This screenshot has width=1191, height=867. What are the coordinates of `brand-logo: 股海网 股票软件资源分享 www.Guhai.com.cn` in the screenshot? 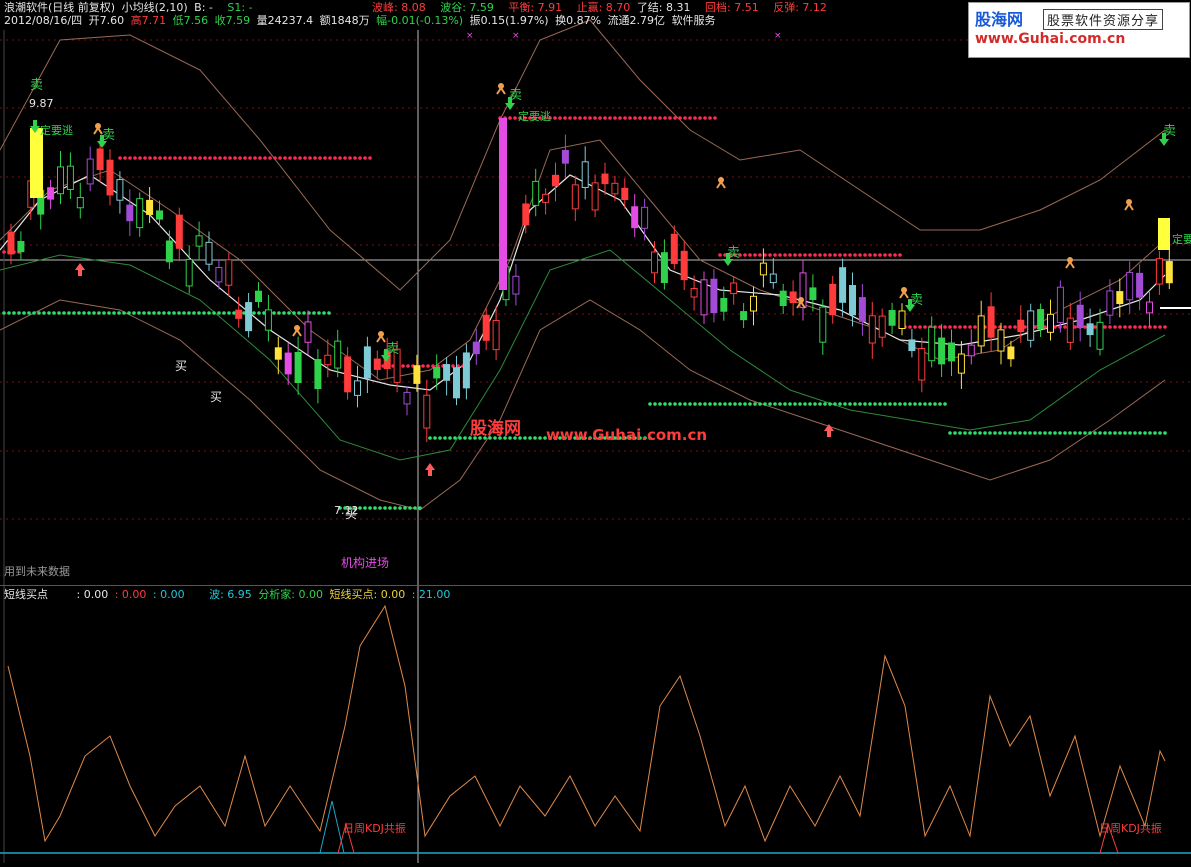 It's located at (1079, 30).